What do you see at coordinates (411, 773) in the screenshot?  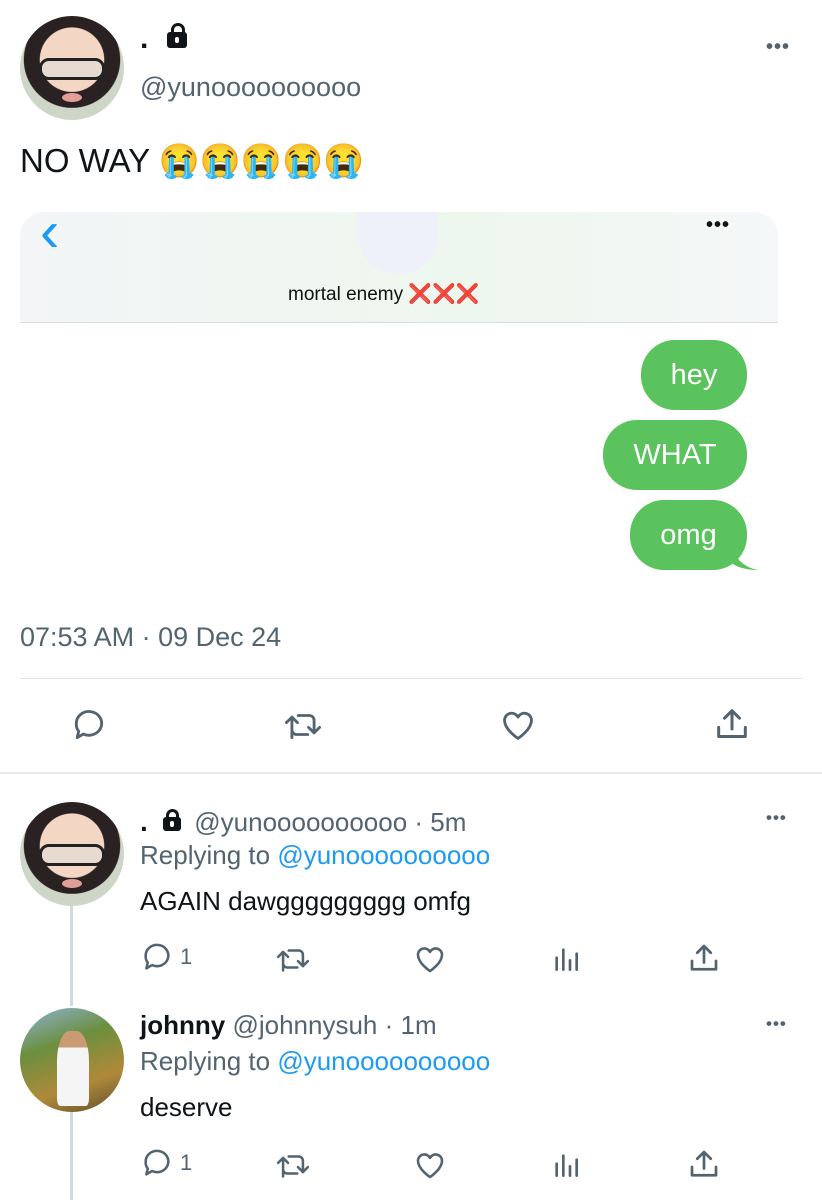 I see `section-divider` at bounding box center [411, 773].